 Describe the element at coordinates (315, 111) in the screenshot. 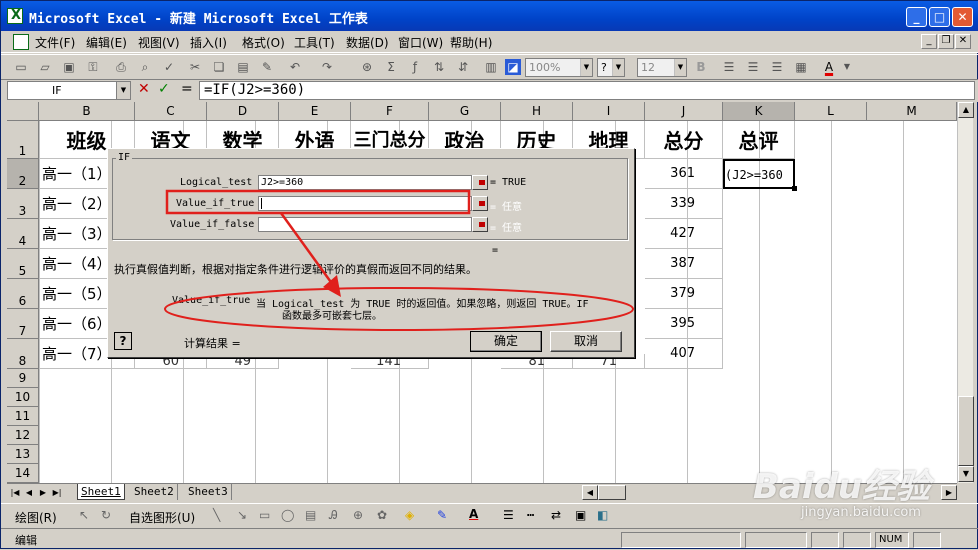

I see `column-header-e: E` at that location.